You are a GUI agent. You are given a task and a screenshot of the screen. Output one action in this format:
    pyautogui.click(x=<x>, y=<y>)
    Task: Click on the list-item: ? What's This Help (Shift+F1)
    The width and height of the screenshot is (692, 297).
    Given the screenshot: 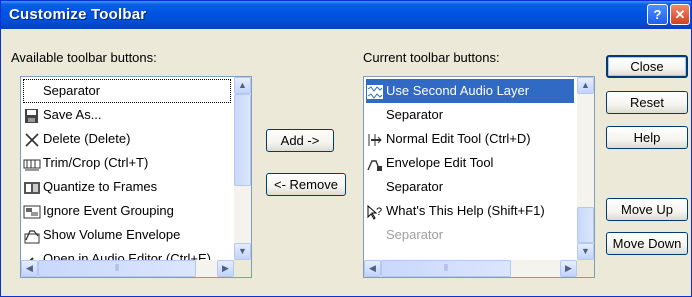 What is the action you would take?
    pyautogui.click(x=455, y=211)
    